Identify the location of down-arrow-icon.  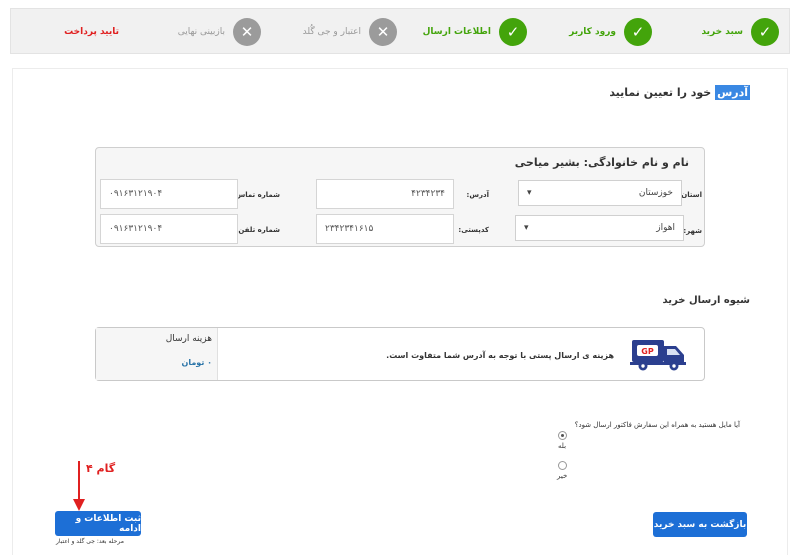
(79, 486).